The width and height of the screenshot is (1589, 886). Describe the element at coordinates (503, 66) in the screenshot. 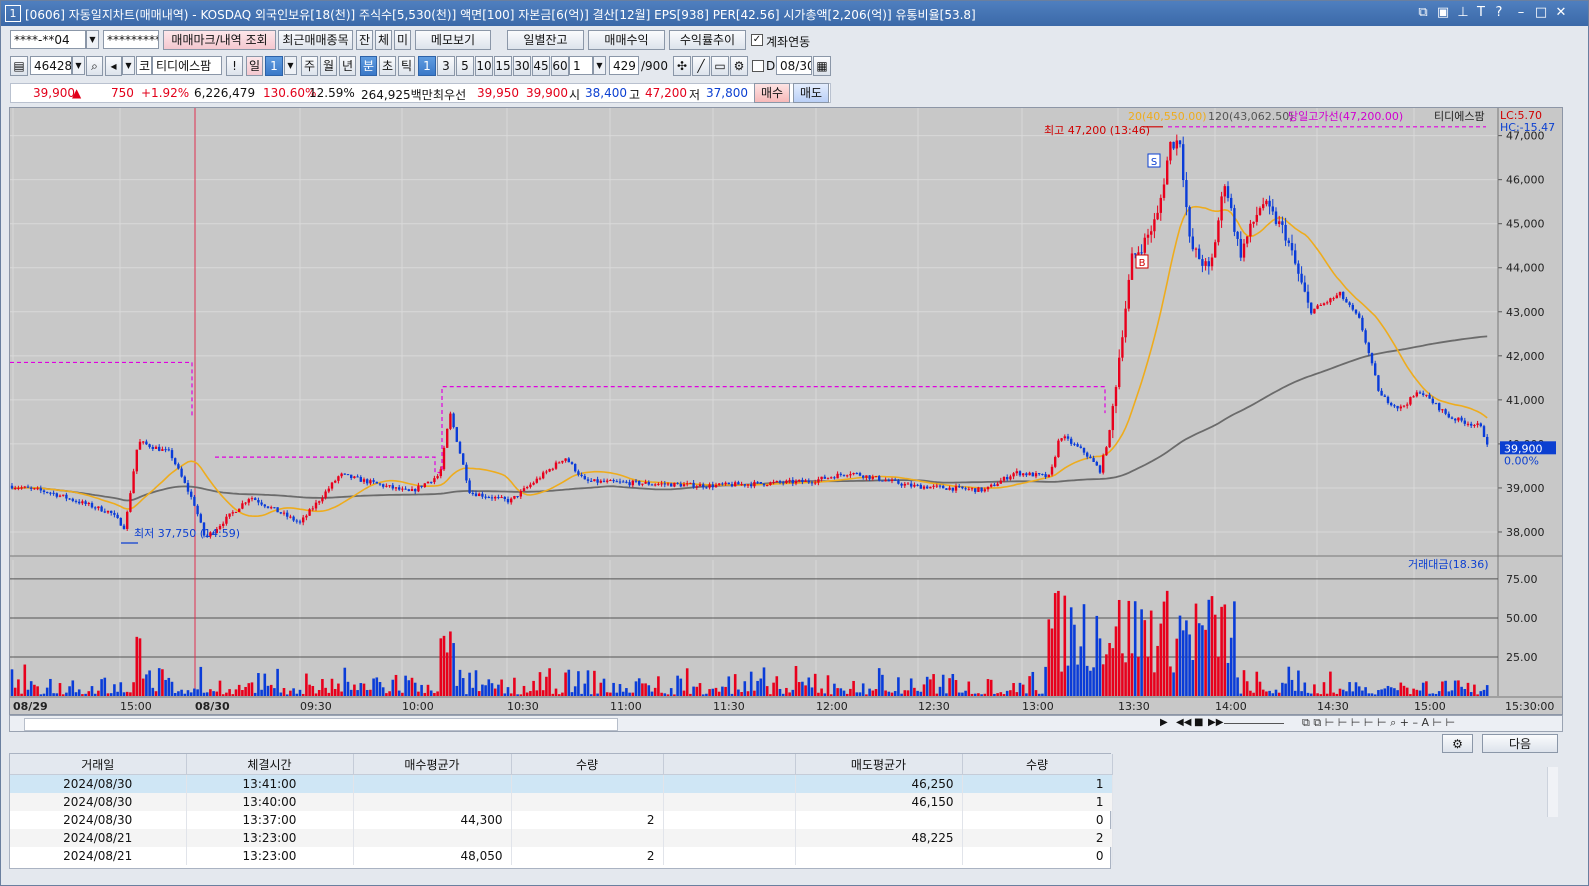

I see `interval-15-button: 15` at that location.